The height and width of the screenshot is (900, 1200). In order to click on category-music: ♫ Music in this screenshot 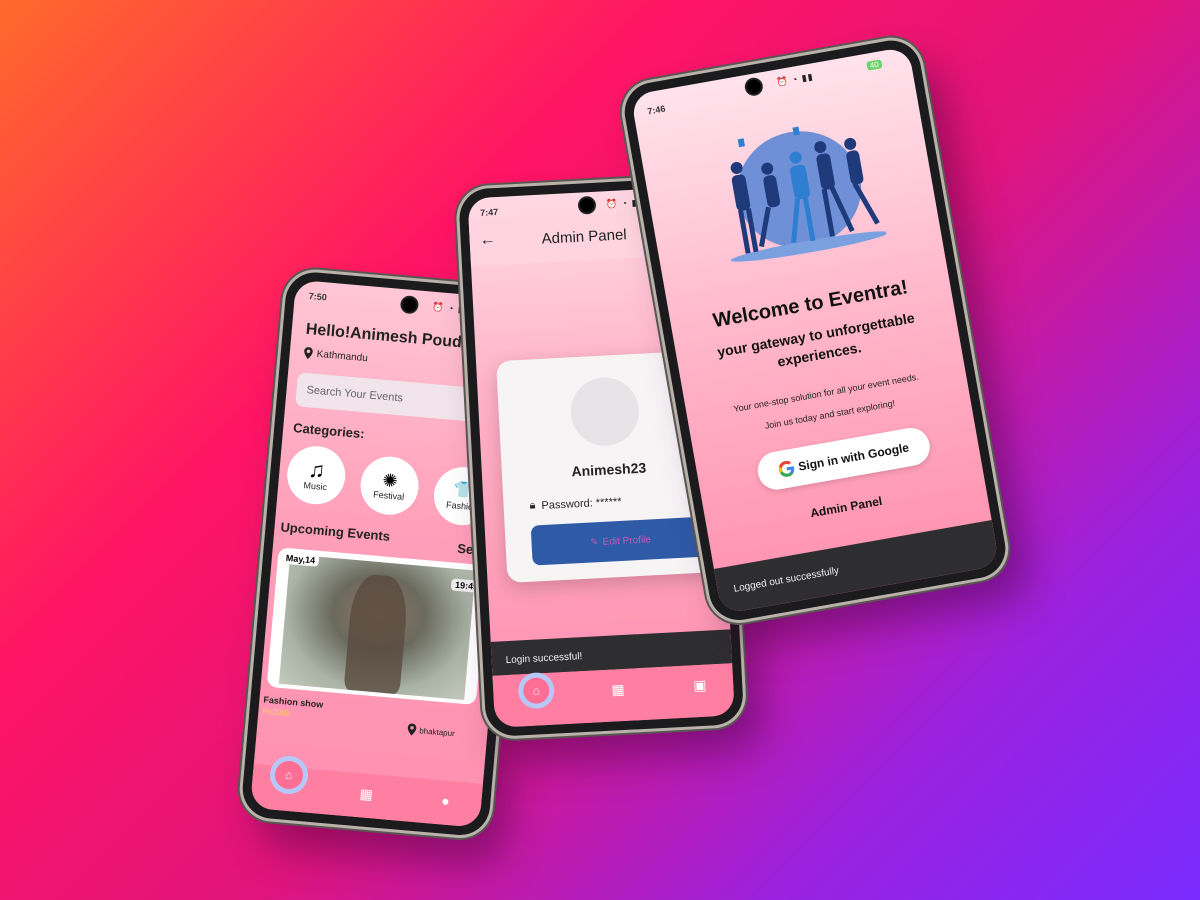, I will do `click(316, 475)`.